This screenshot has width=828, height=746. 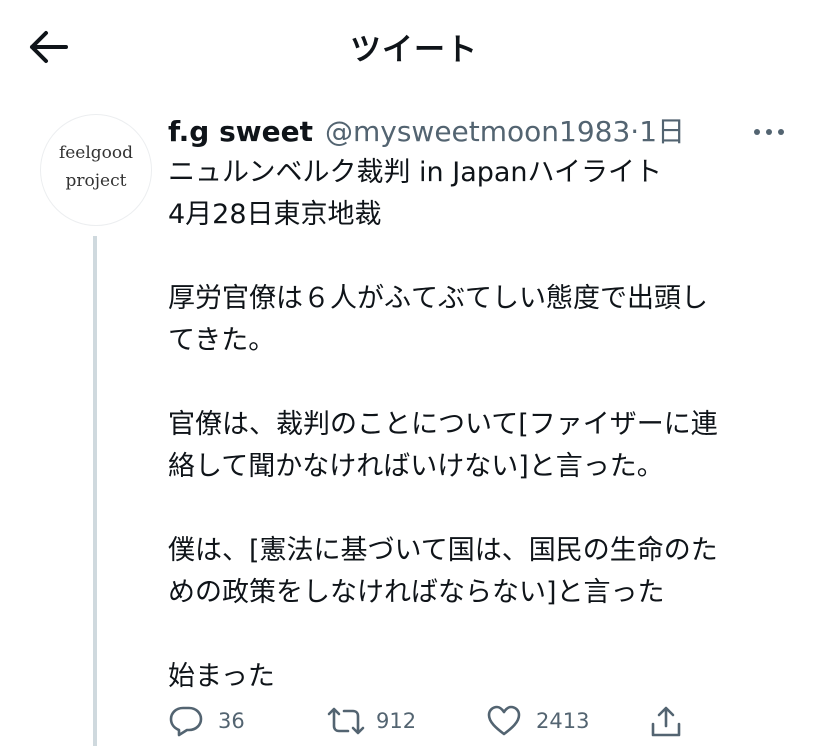 What do you see at coordinates (222, 340) in the screenshot?
I see `tweet-line: てきた。` at bounding box center [222, 340].